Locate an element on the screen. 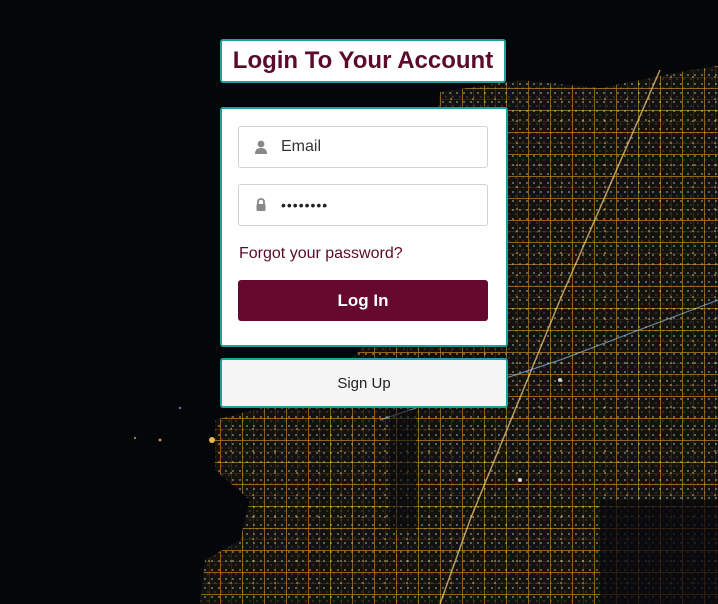  password-input is located at coordinates (381, 205).